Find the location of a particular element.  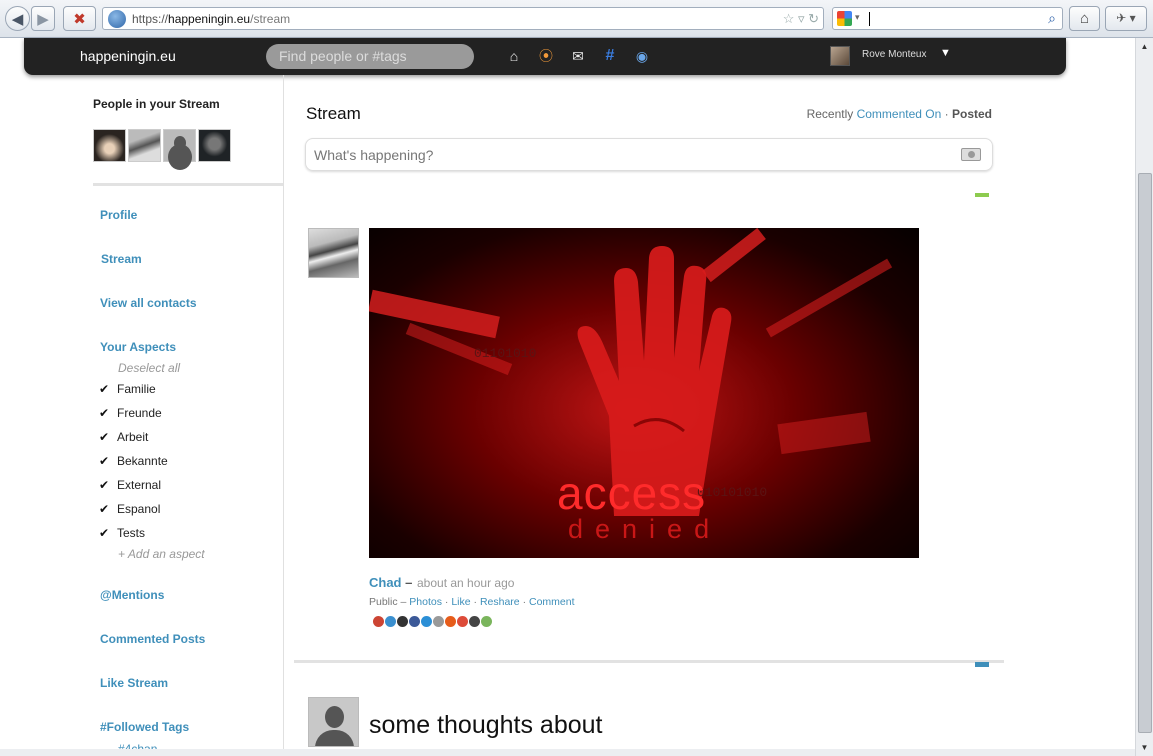

back-arrow-icon: ◀ is located at coordinates (17, 19).